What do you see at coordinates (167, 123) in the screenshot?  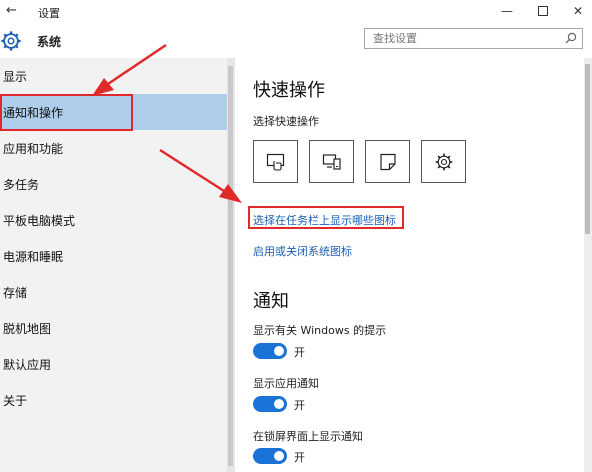 I see `annotation-arrows` at bounding box center [167, 123].